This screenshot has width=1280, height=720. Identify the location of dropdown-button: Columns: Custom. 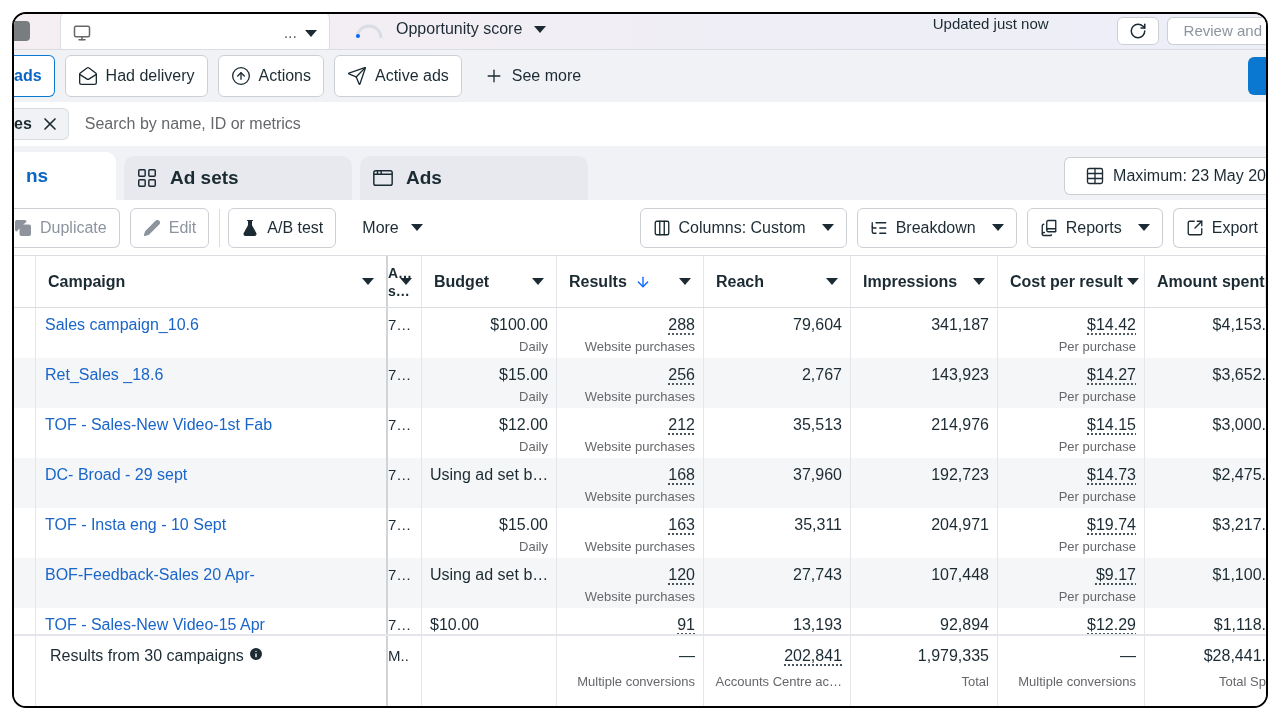
(743, 227).